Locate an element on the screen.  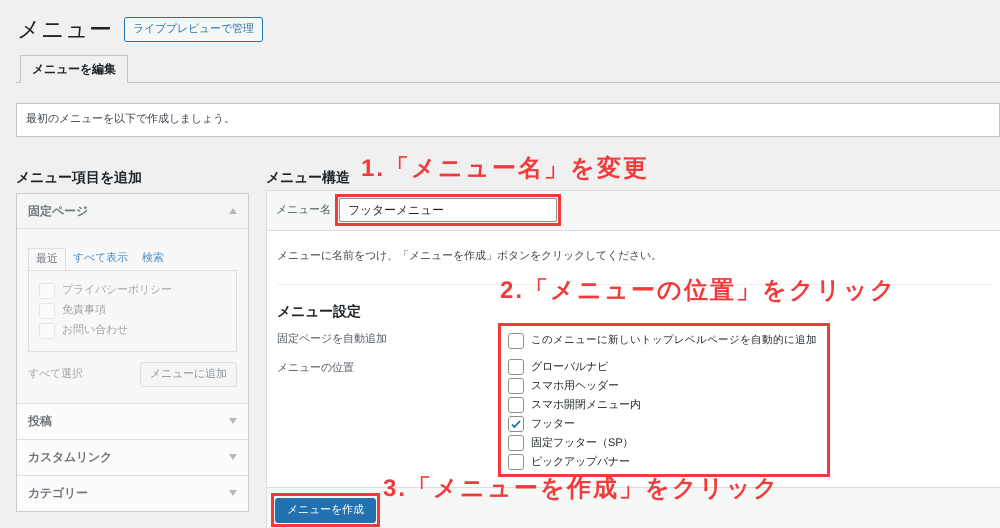
settings-heading: メニュー設定 is located at coordinates (319, 311).